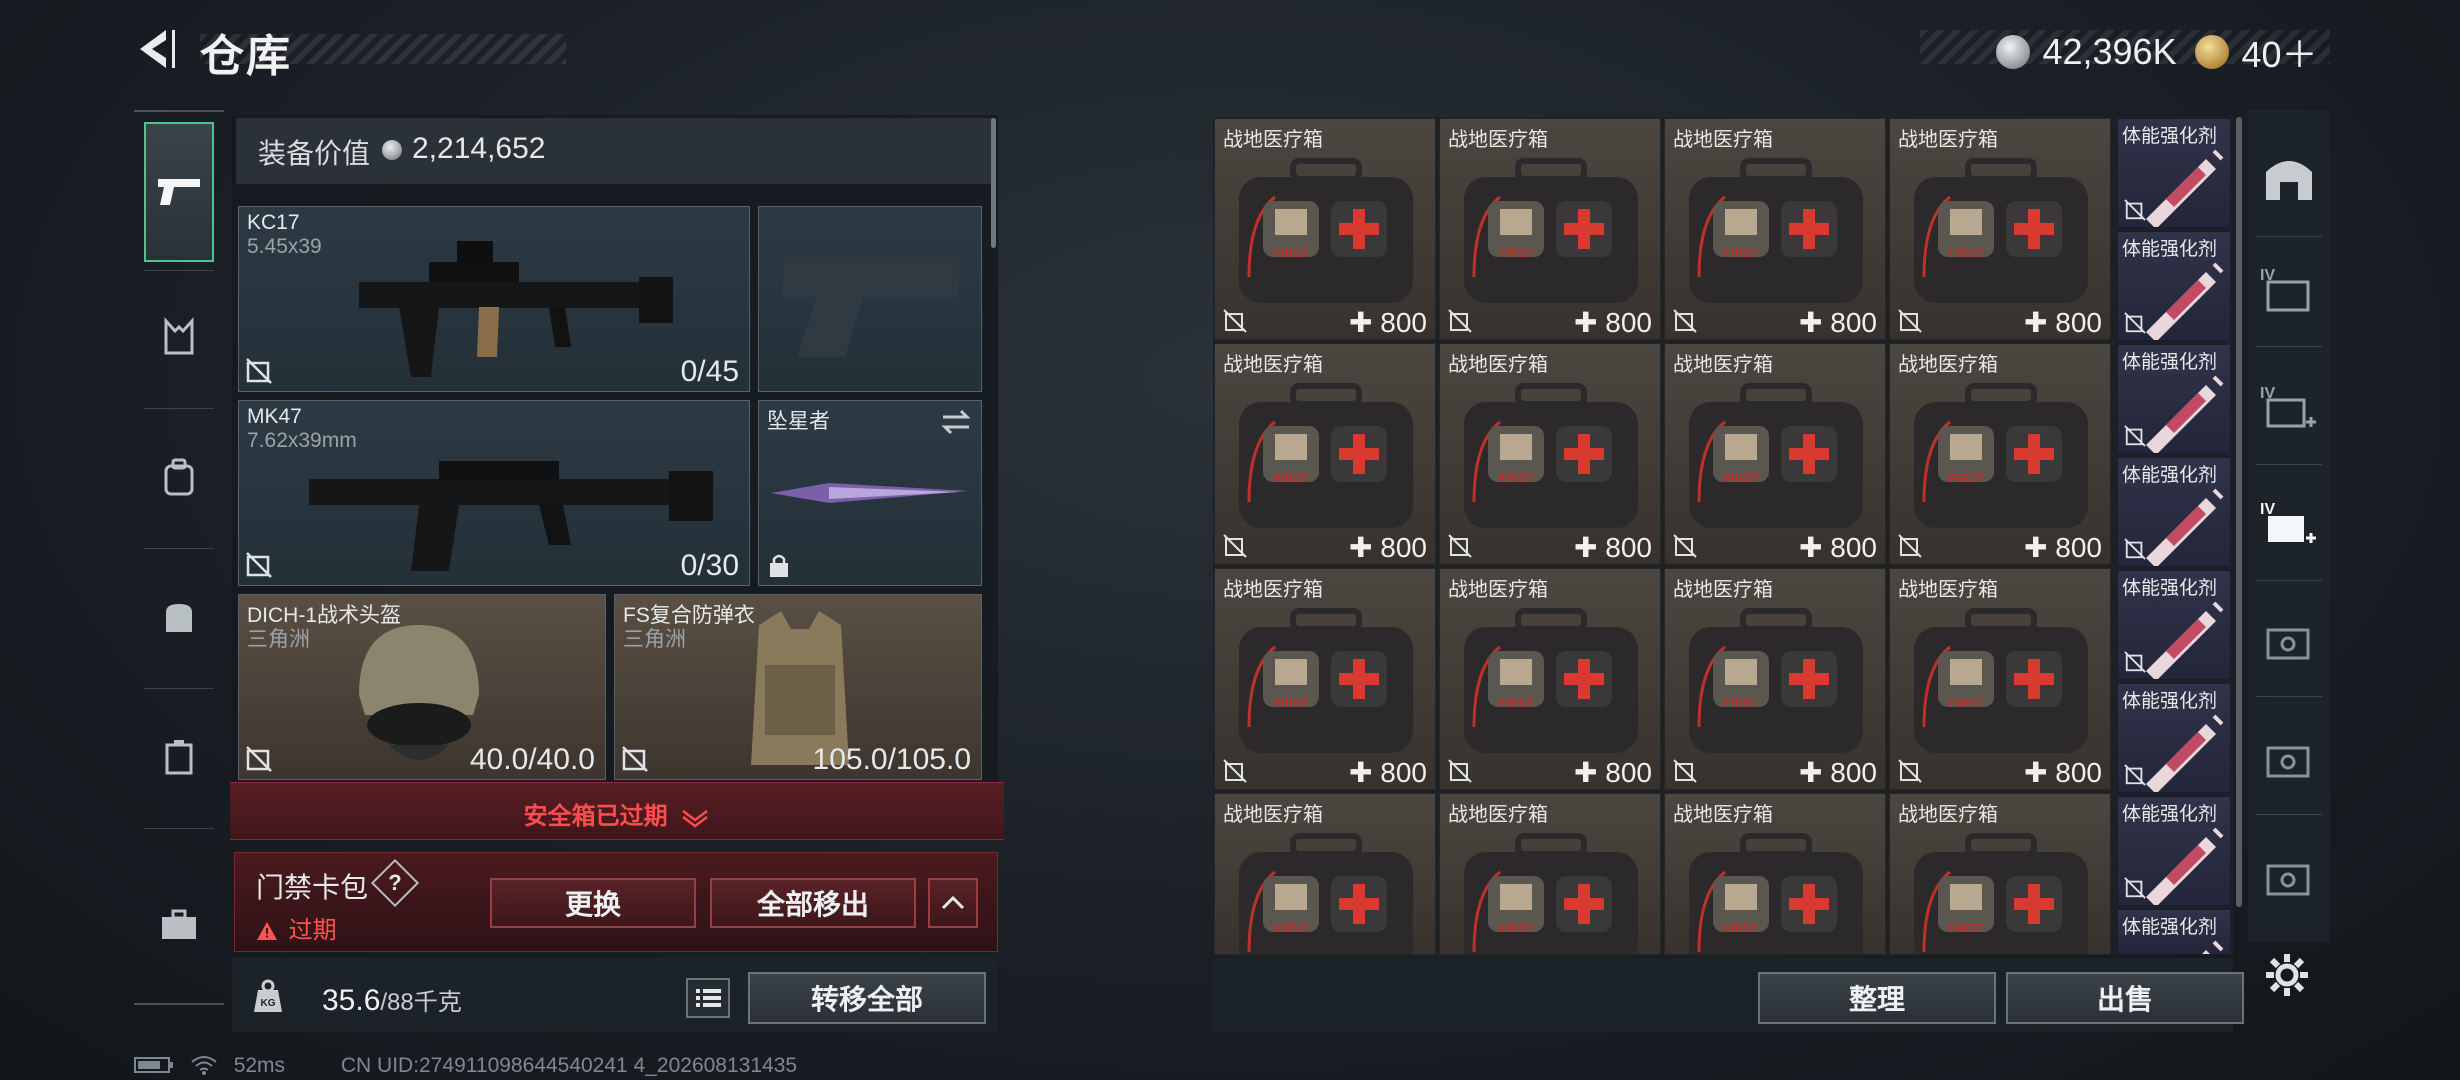 The height and width of the screenshot is (1080, 2460). What do you see at coordinates (993, 183) in the screenshot?
I see `equipment-scrollbar` at bounding box center [993, 183].